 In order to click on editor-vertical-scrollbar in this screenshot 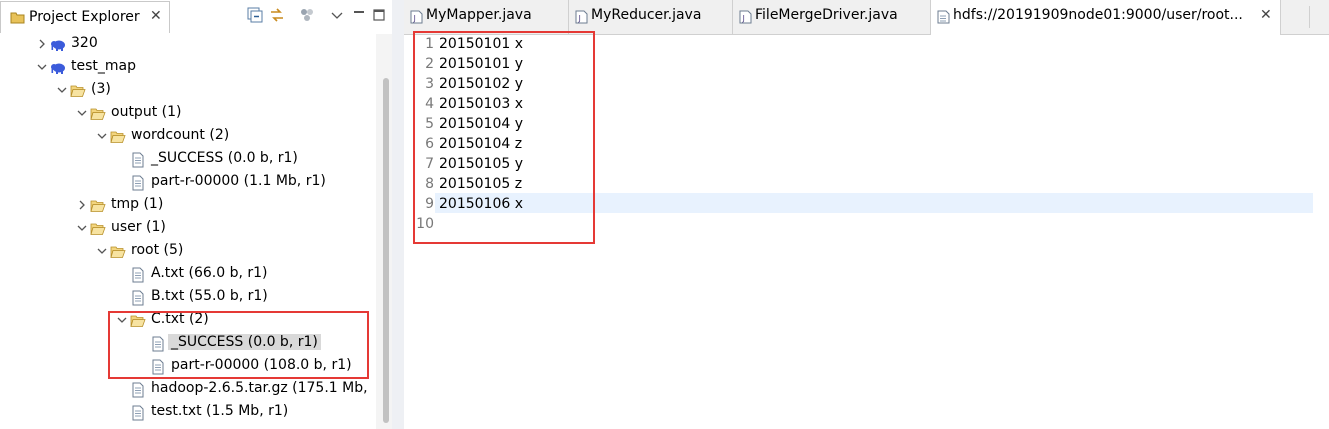, I will do `click(1321, 232)`.